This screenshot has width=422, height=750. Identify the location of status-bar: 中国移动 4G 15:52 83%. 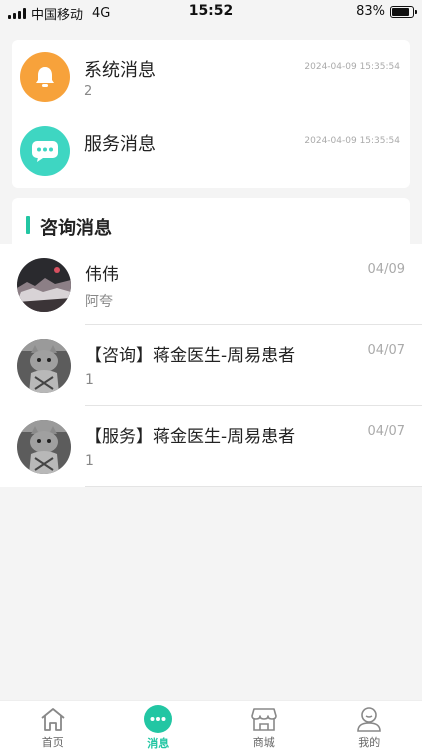
(211, 12).